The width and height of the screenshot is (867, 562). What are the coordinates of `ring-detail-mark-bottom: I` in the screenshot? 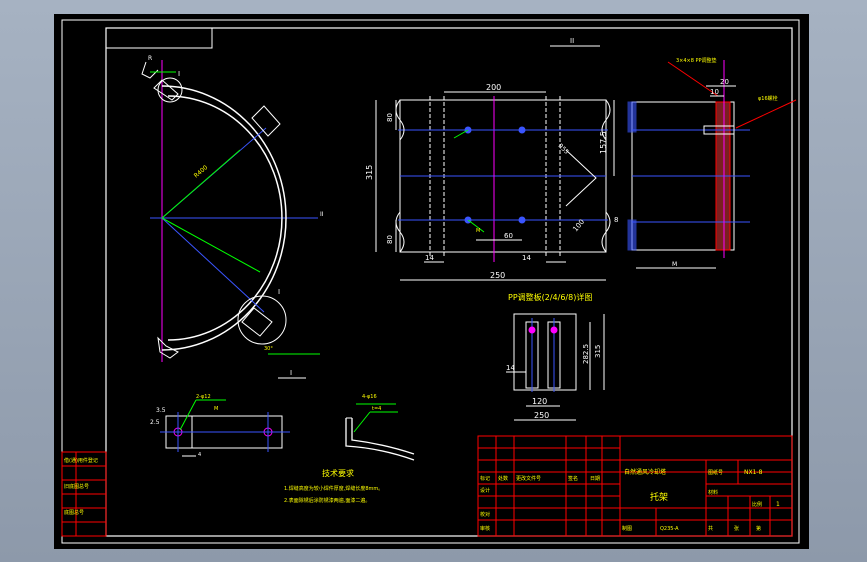 It's located at (279, 292).